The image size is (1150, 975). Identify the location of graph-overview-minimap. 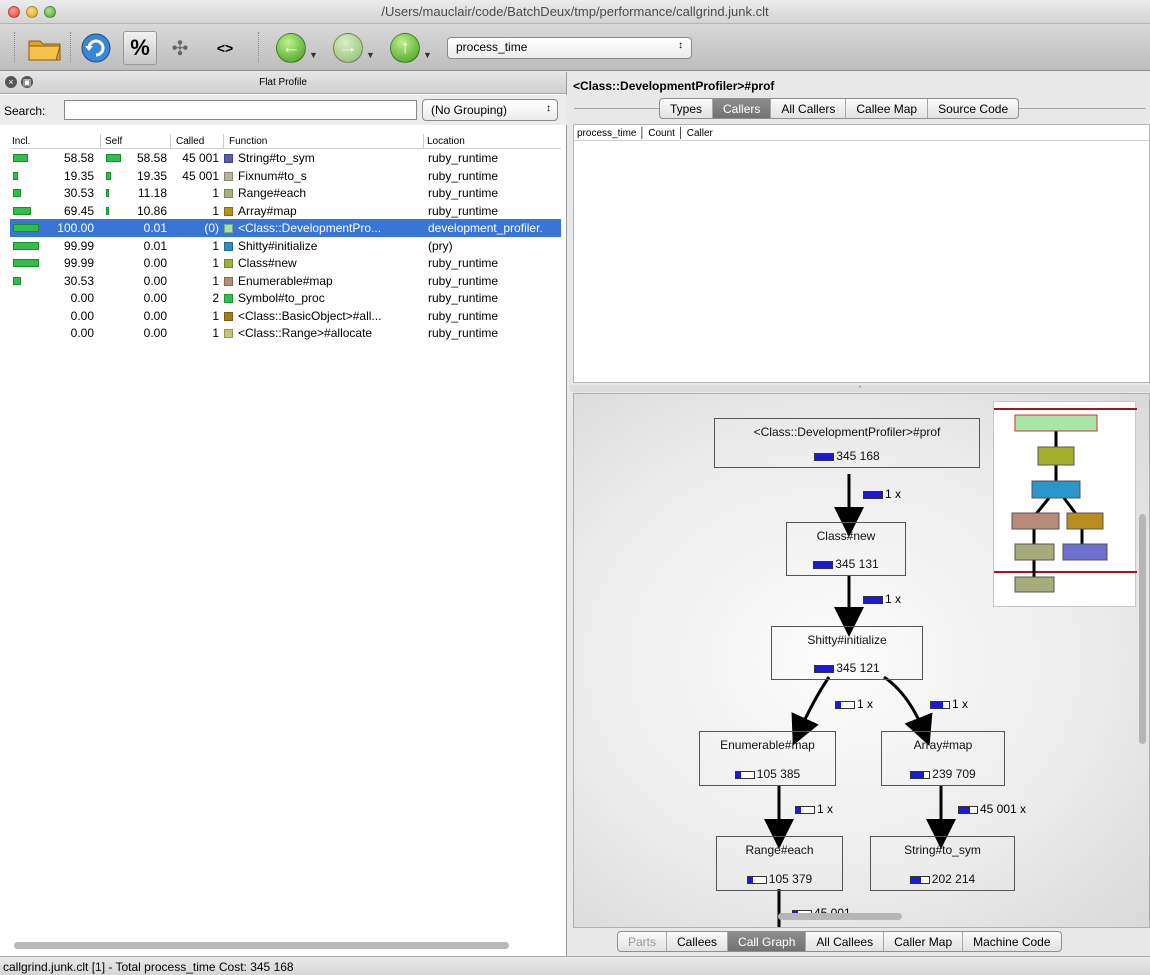
(1065, 504).